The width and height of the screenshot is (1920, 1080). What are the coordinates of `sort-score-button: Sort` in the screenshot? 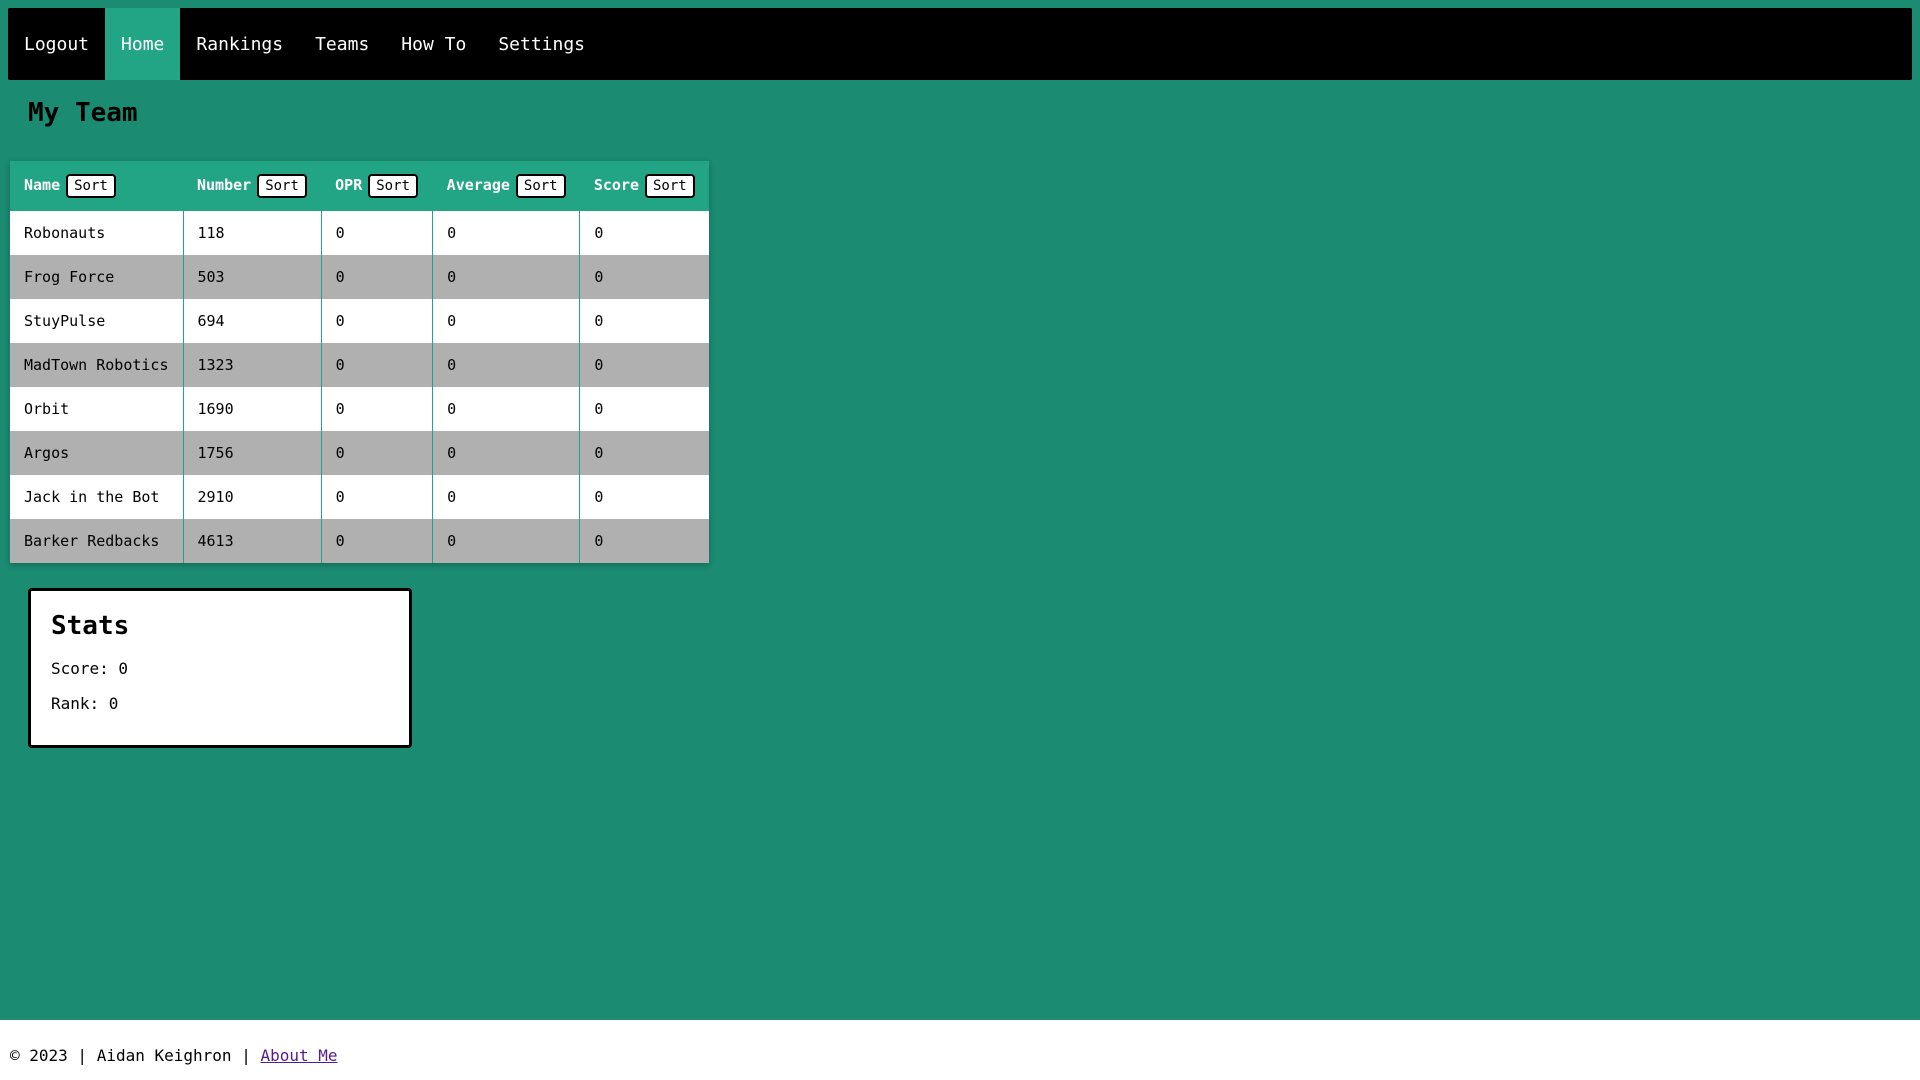 It's located at (670, 186).